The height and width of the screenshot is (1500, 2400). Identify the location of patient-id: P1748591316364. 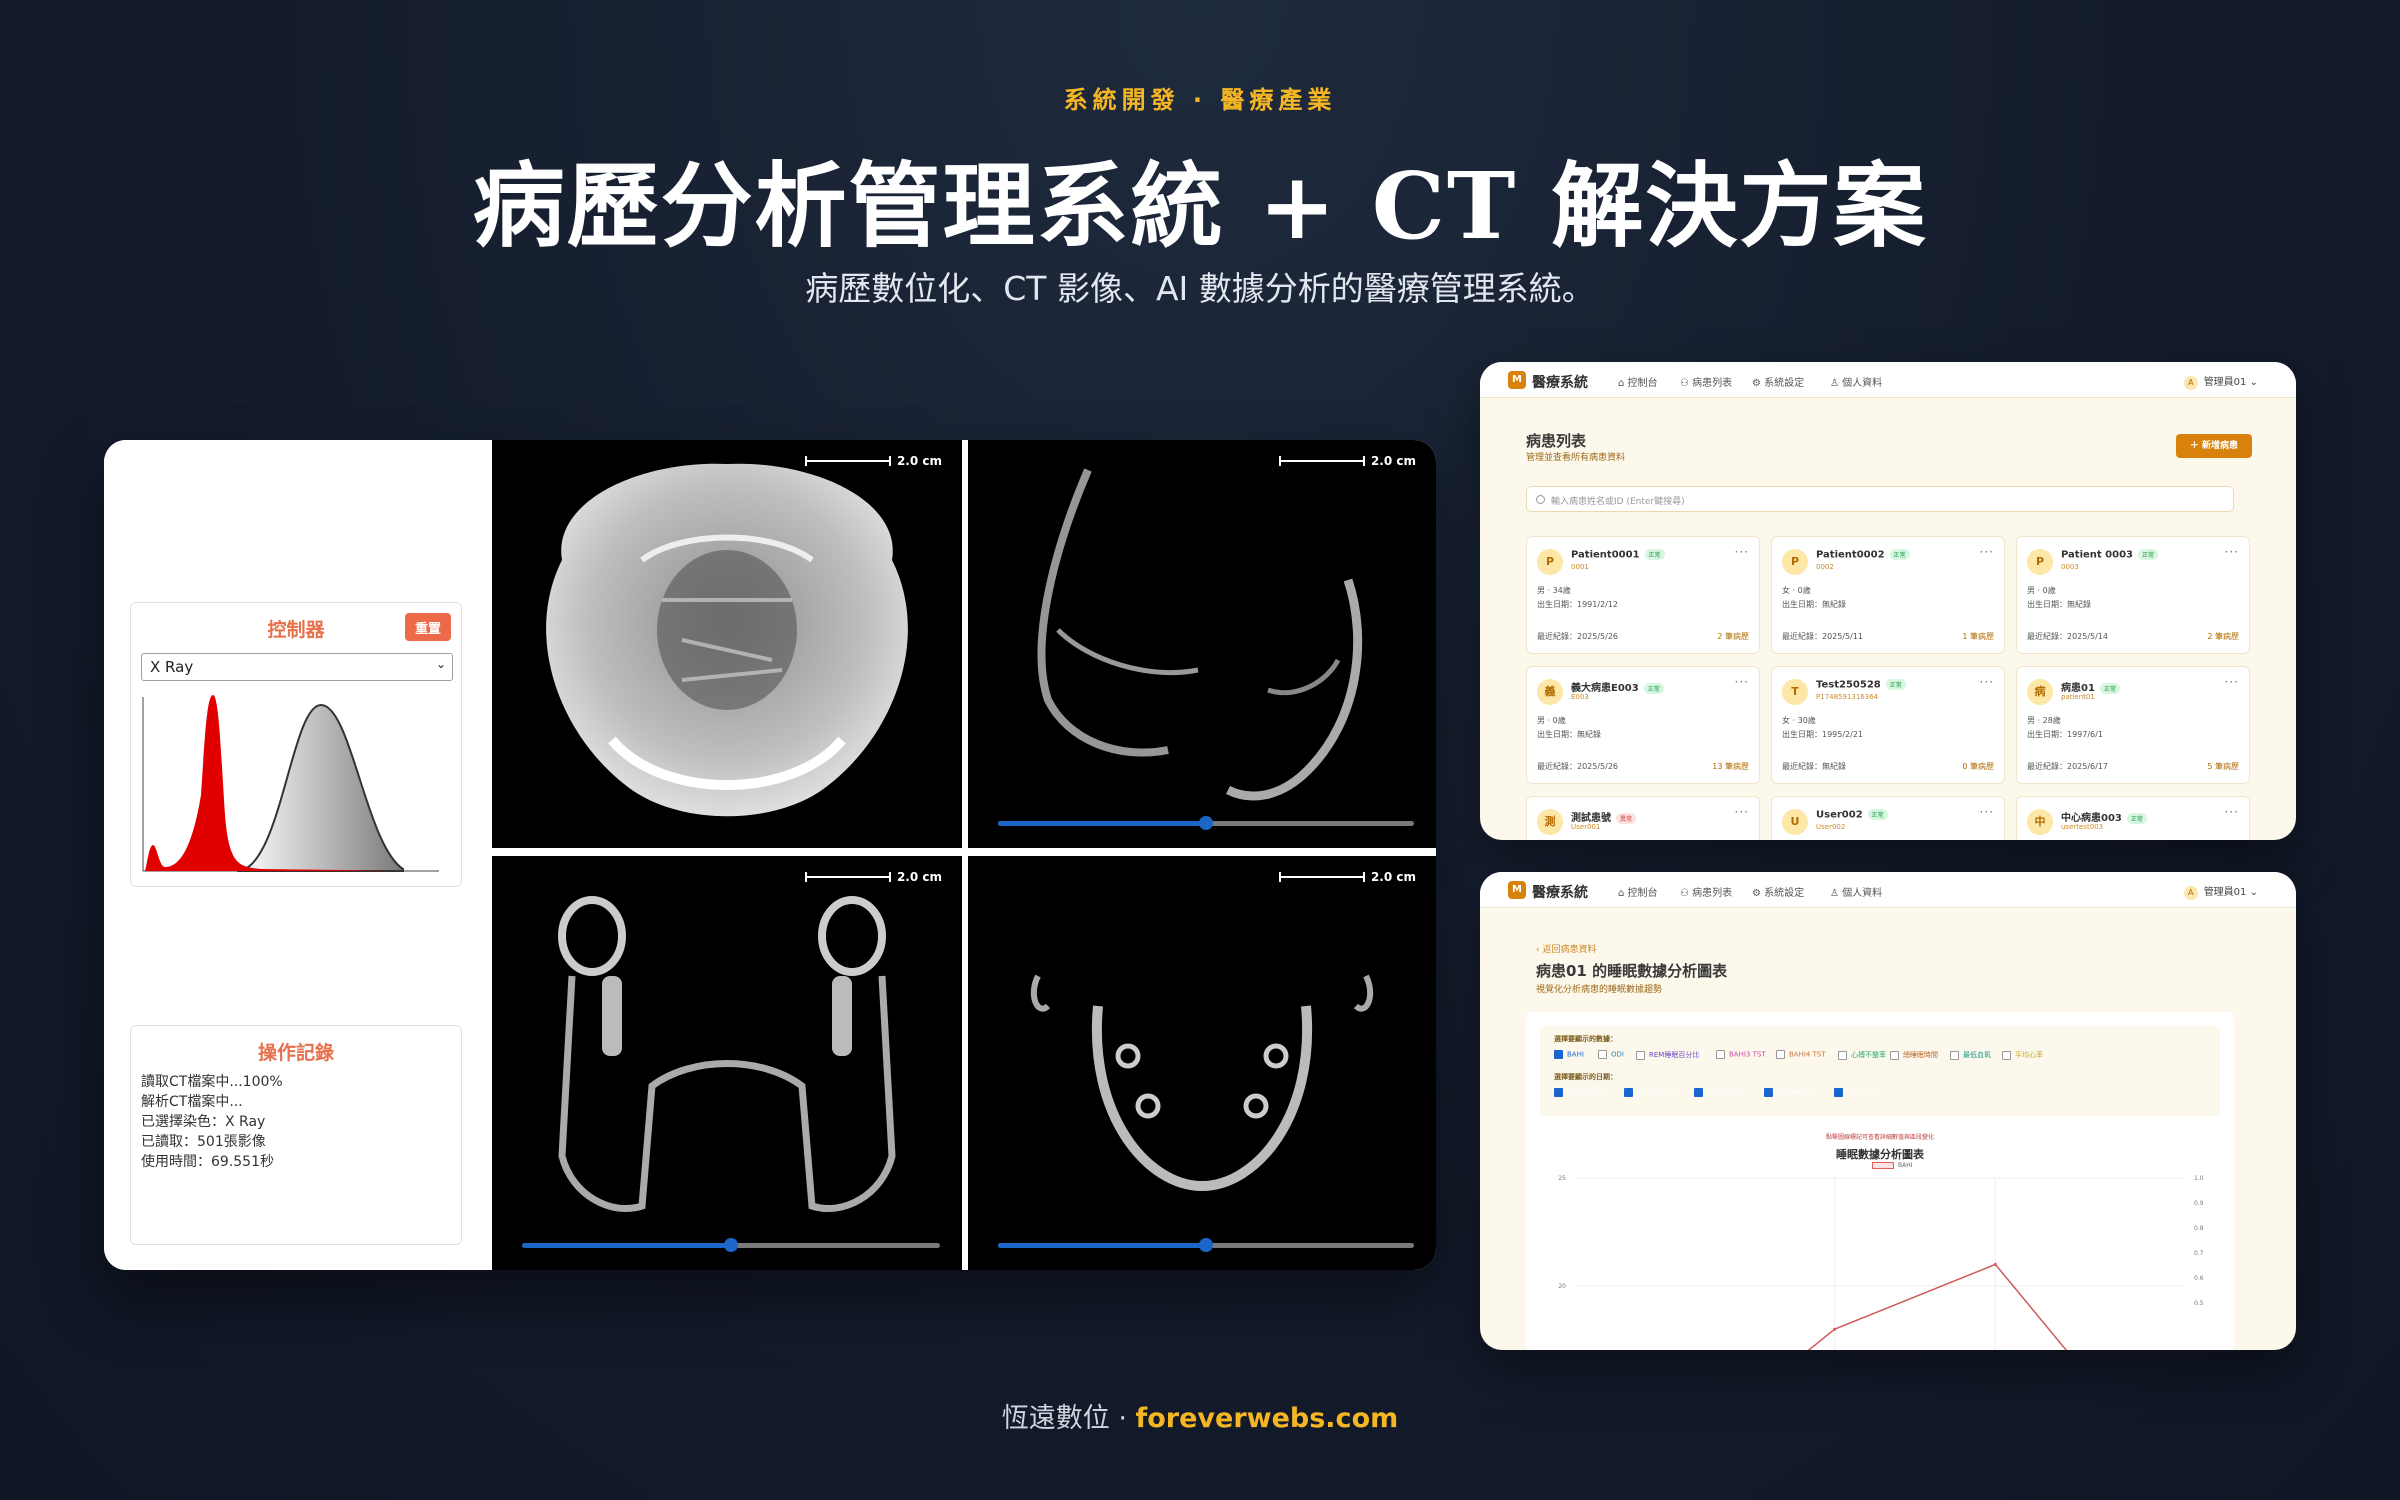
(1847, 697).